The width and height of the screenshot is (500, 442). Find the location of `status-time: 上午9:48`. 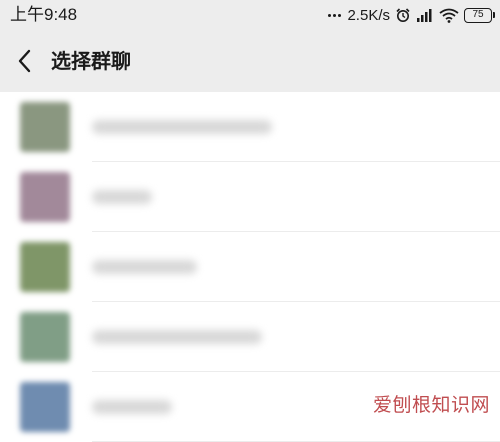

status-time: 上午9:48 is located at coordinates (44, 14).